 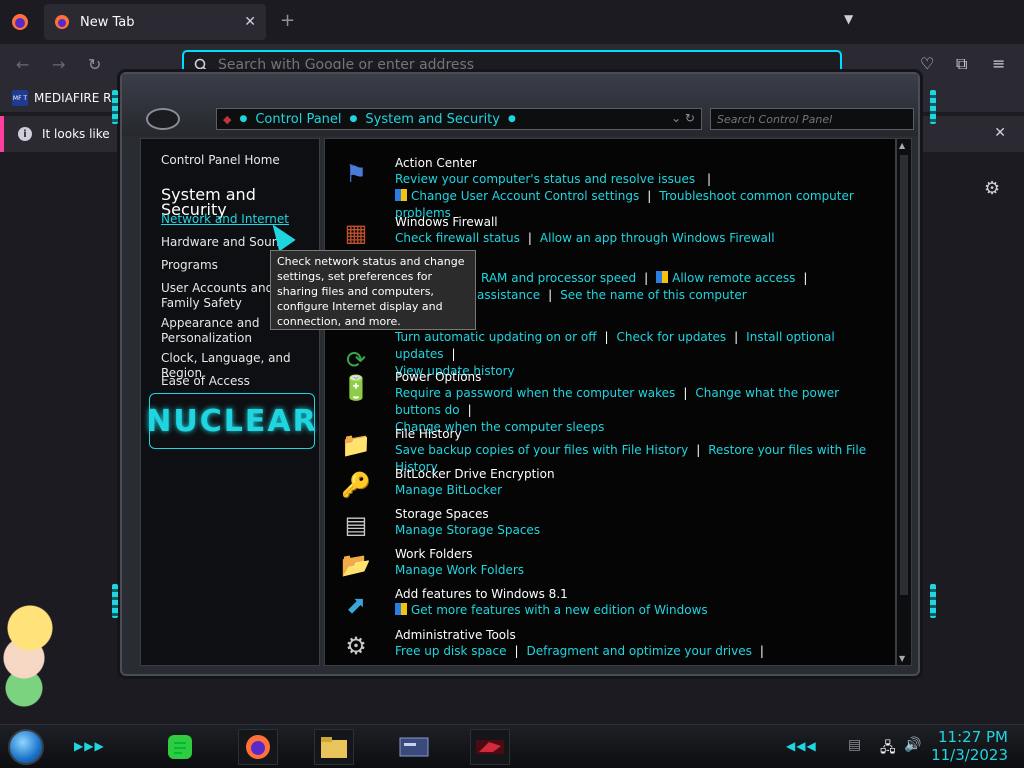 I want to click on link-auto-updating: Turn automatic updating on or off, so click(x=496, y=337).